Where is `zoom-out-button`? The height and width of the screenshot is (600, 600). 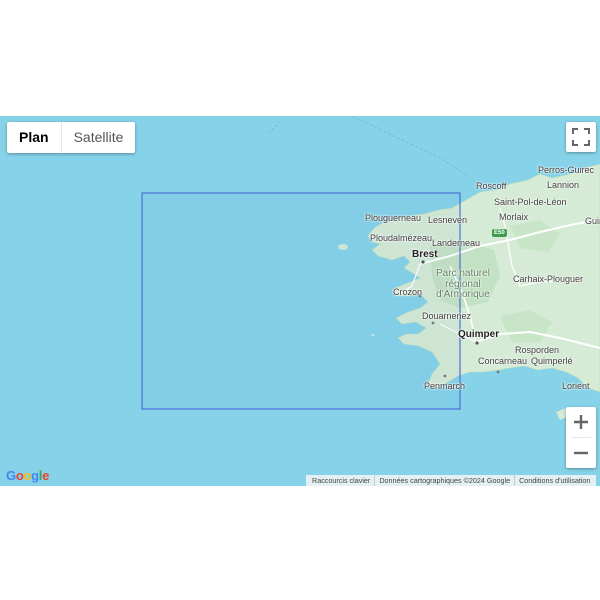
zoom-out-button is located at coordinates (581, 453).